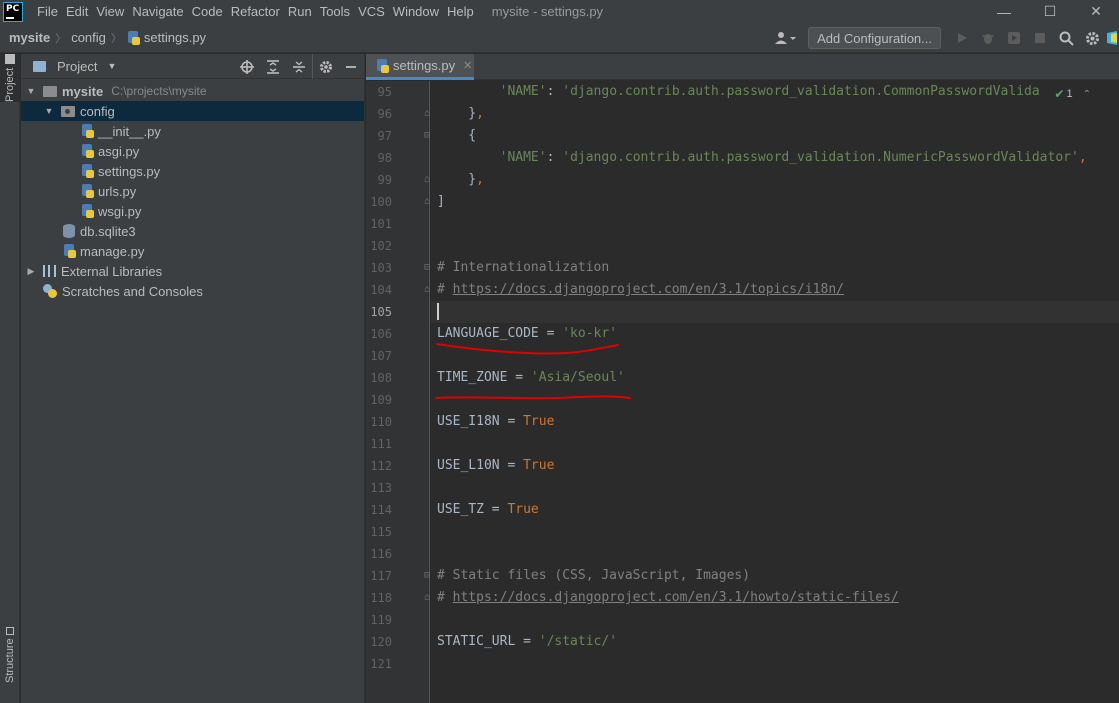 The height and width of the screenshot is (703, 1119). Describe the element at coordinates (108, 231) in the screenshot. I see `tree-item-label: db.sqlite3` at that location.